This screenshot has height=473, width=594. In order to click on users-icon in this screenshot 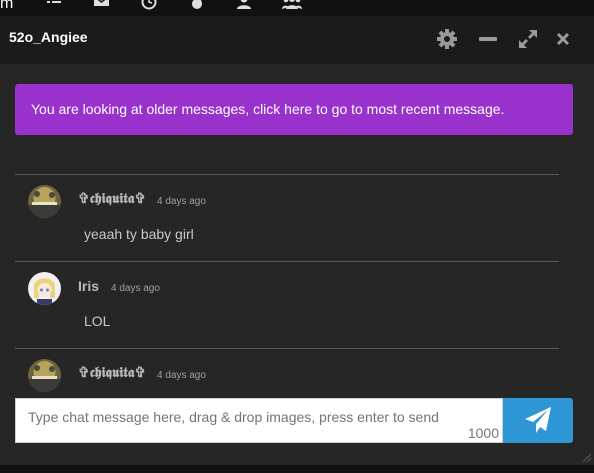, I will do `click(292, 5)`.